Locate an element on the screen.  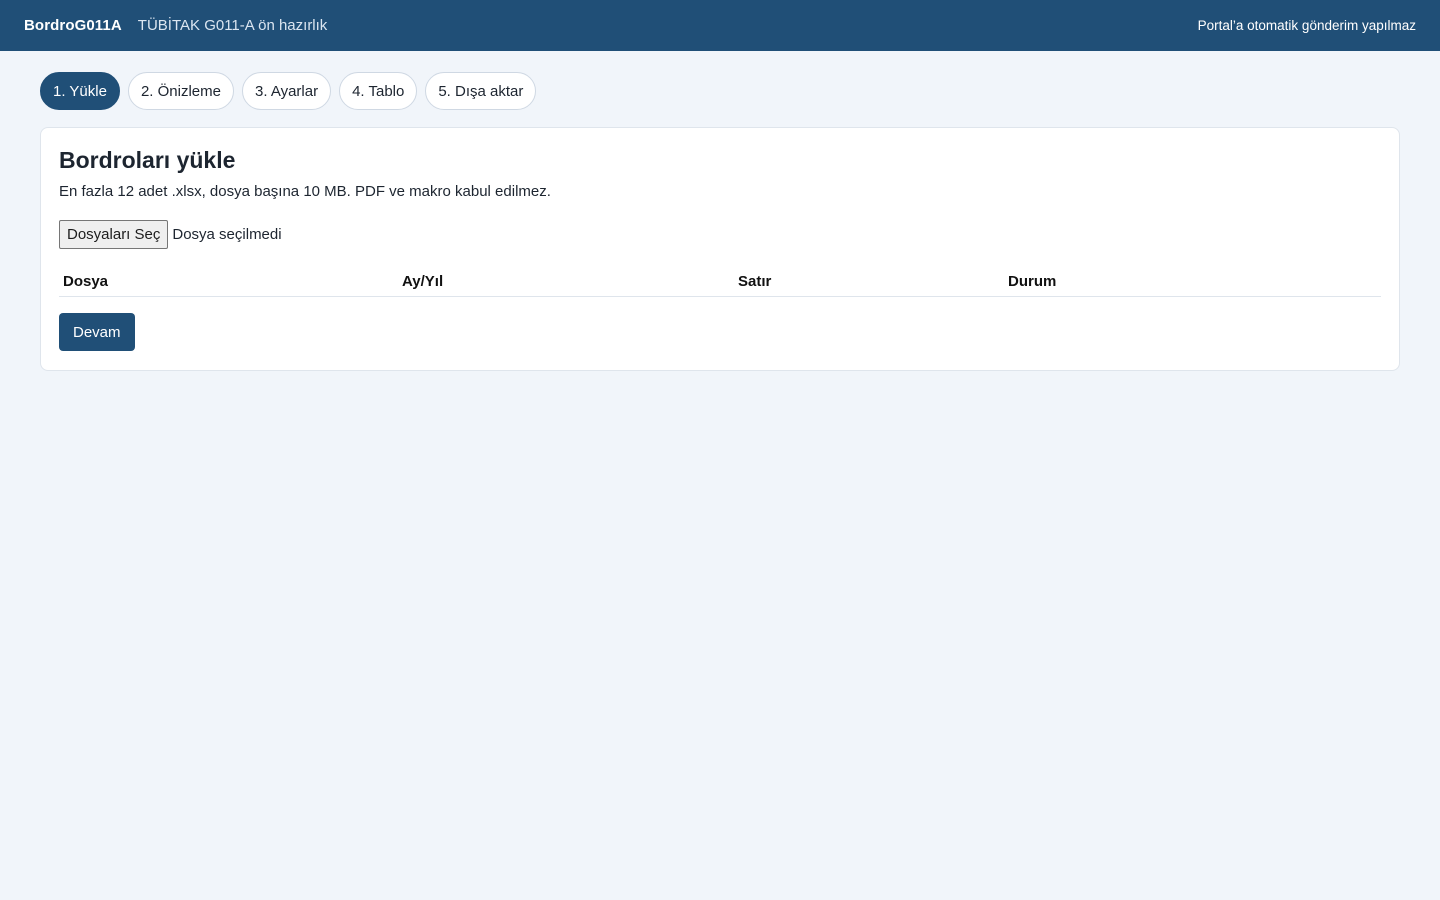
step-tab-upload: 1. Yükle is located at coordinates (80, 91).